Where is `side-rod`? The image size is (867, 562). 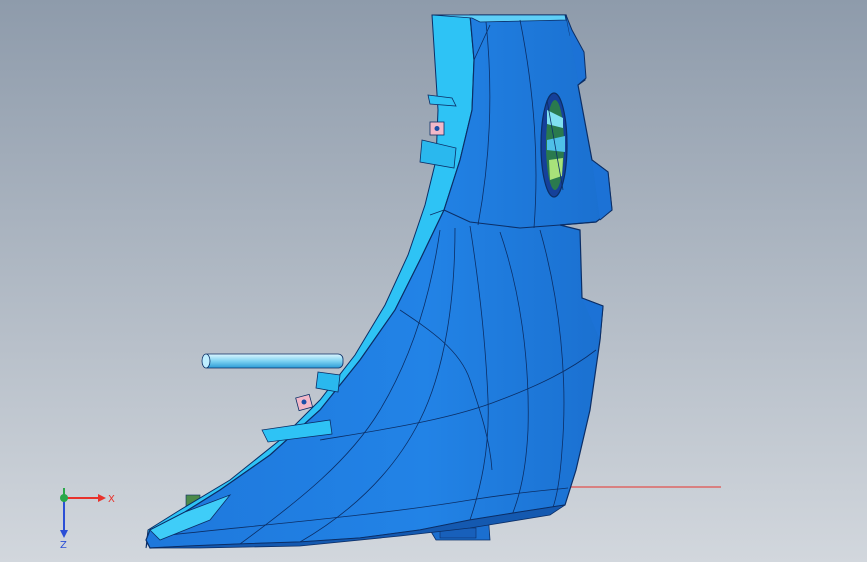 side-rod is located at coordinates (272, 361).